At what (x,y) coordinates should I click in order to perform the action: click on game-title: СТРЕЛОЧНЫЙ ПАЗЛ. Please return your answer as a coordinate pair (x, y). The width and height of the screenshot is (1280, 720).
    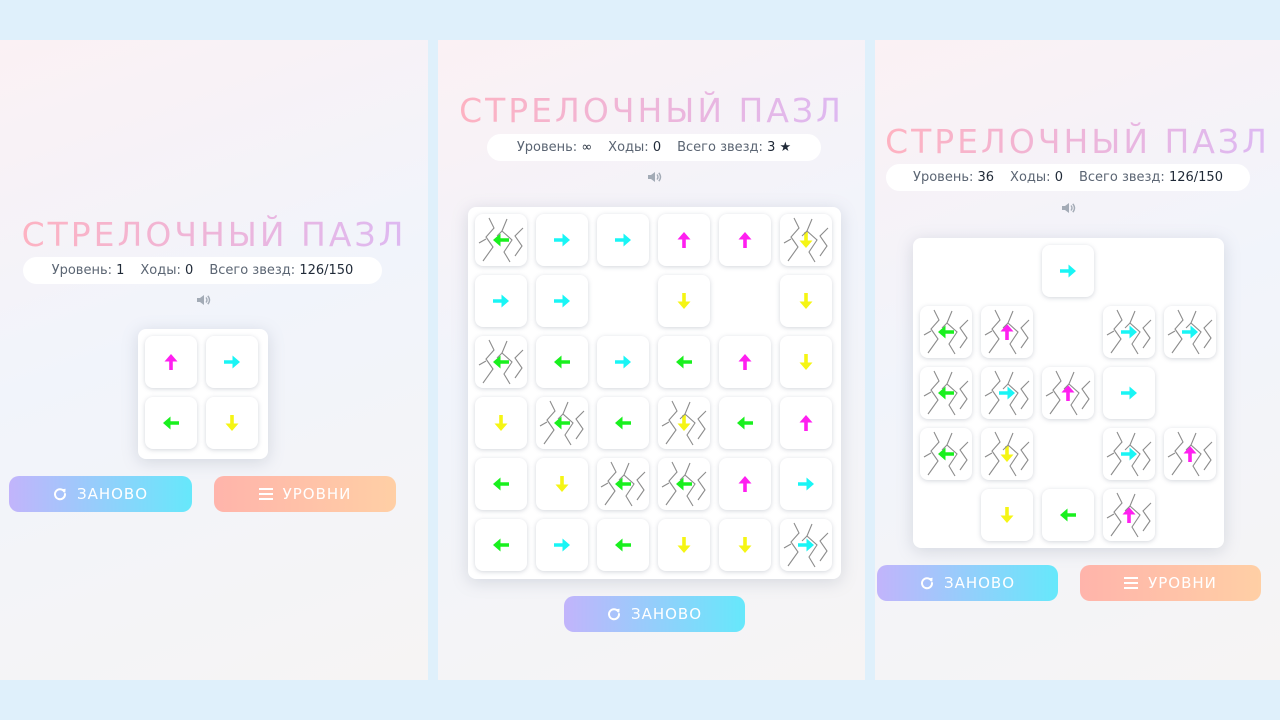
    Looking at the image, I should click on (1077, 141).